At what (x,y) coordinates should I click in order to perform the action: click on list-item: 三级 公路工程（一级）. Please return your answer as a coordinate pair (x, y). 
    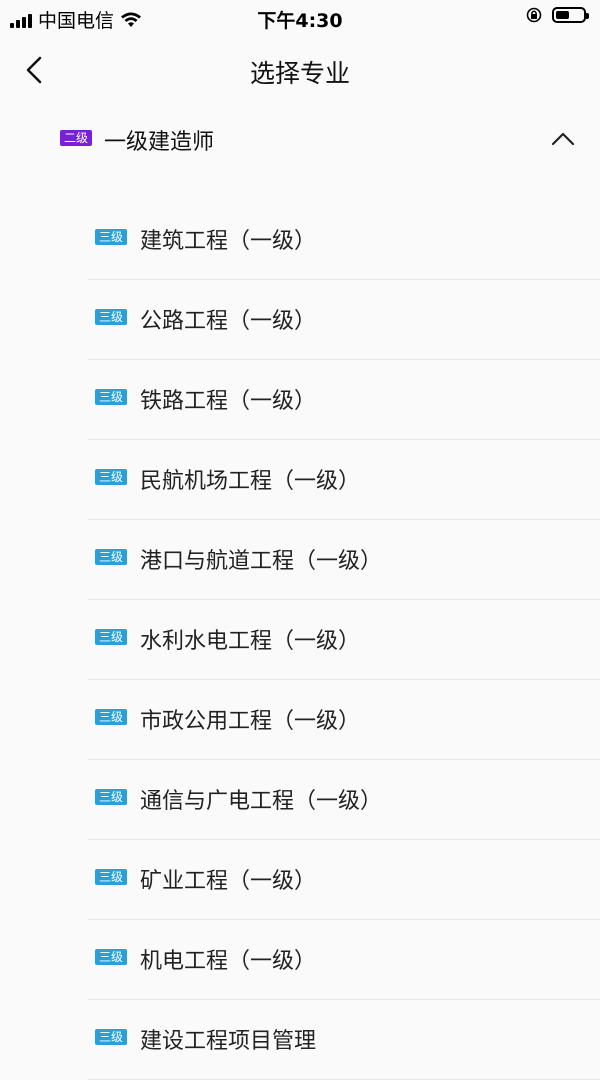
    Looking at the image, I should click on (344, 320).